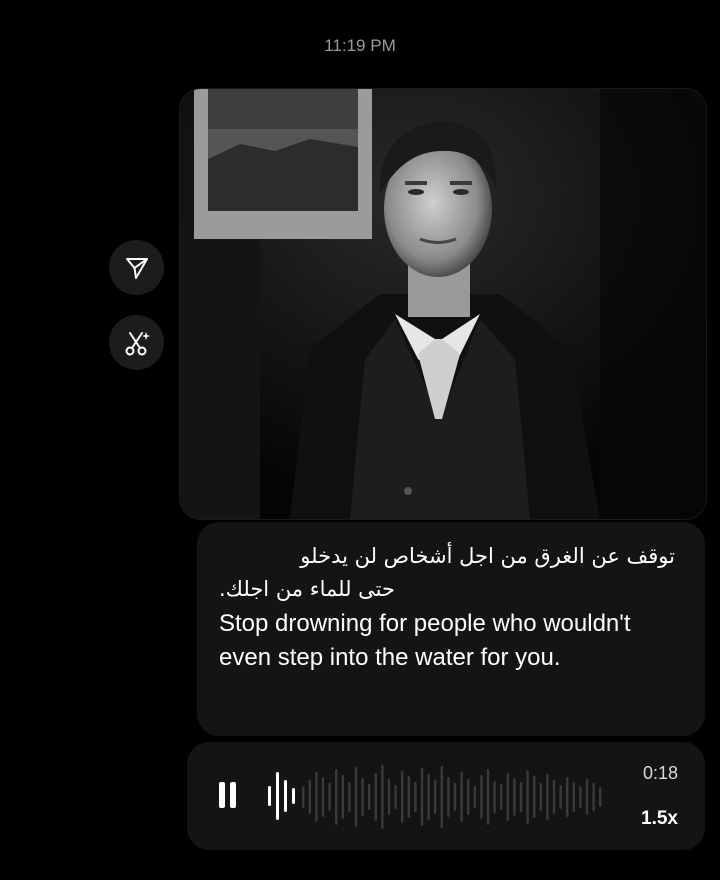 This screenshot has height=880, width=720. I want to click on playback-speed-button: 1.5x, so click(646, 819).